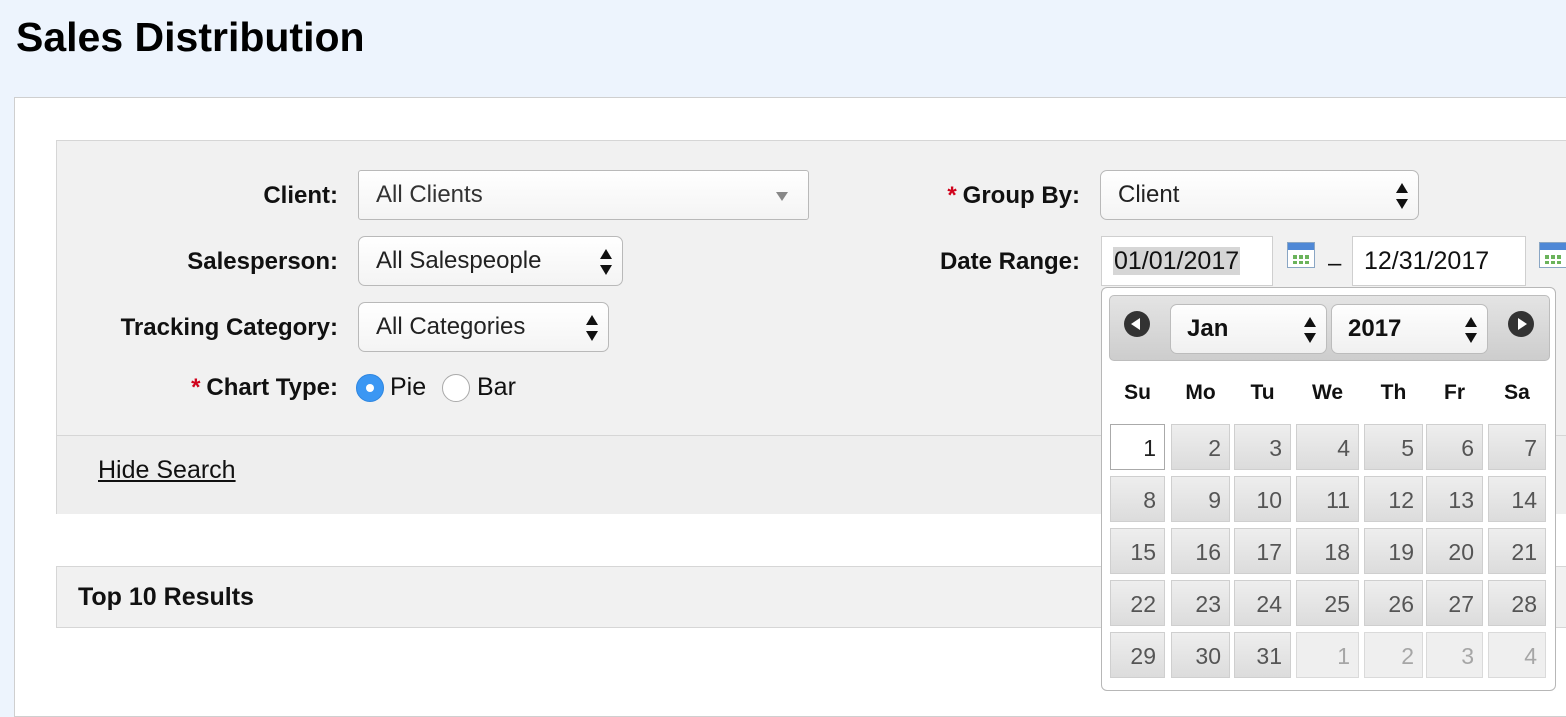 This screenshot has height=717, width=1566. Describe the element at coordinates (1149, 194) in the screenshot. I see `group-by-select-value: Client` at that location.